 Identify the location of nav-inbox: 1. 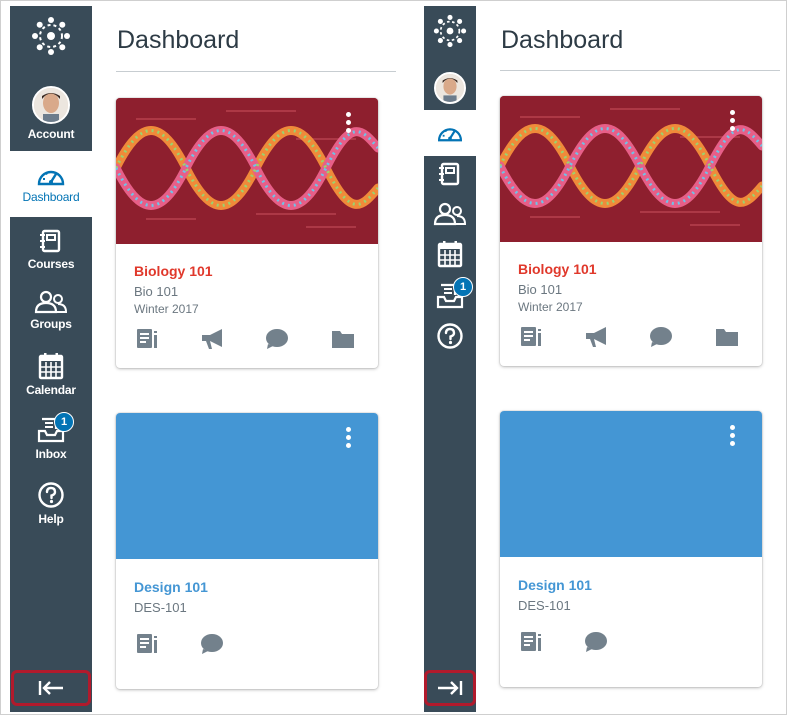
(450, 293).